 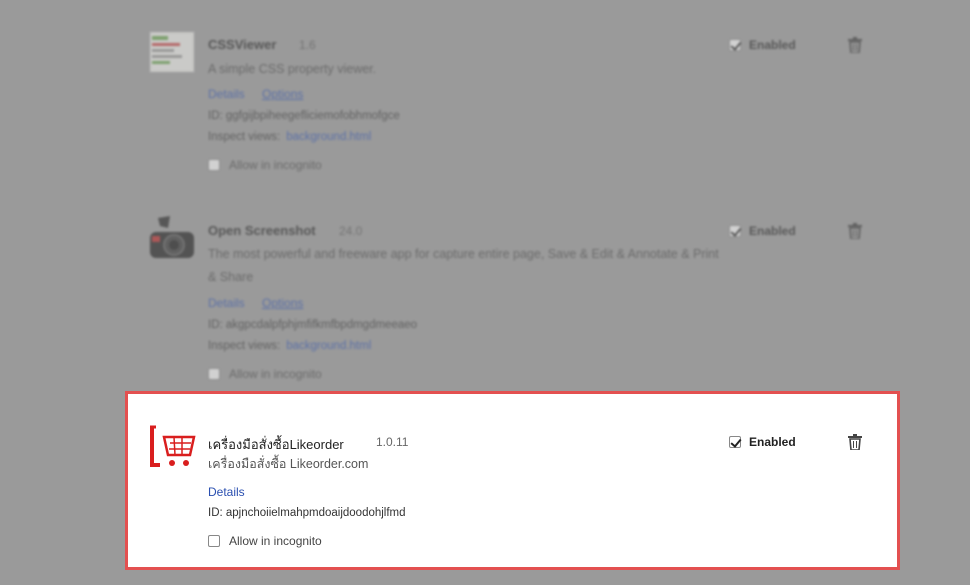 What do you see at coordinates (328, 346) in the screenshot?
I see `inspect-view-link: background.html` at bounding box center [328, 346].